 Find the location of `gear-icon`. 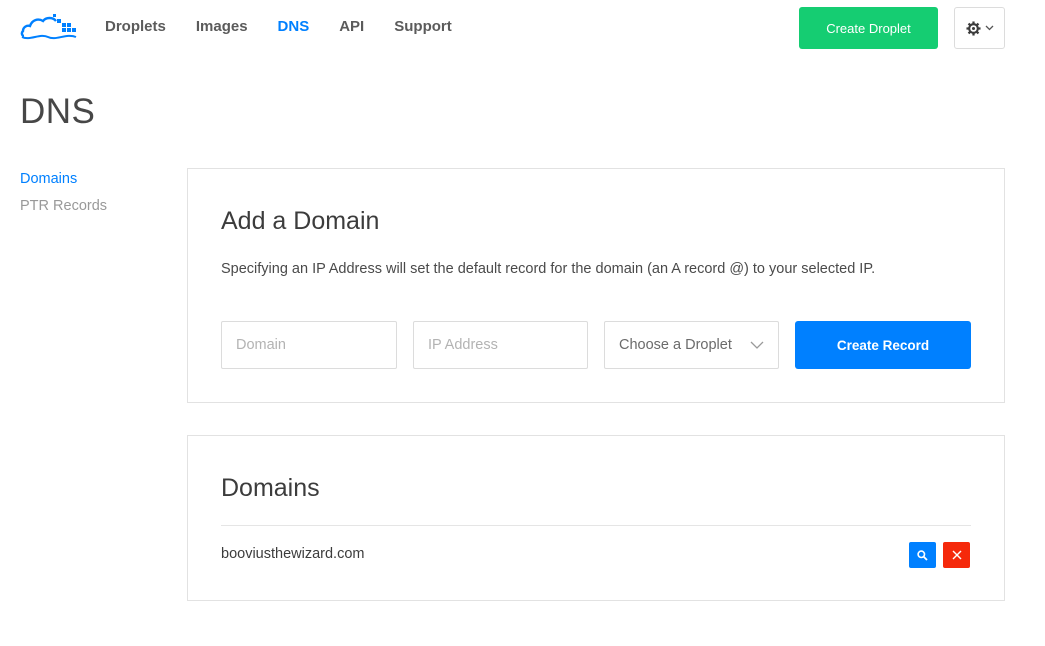

gear-icon is located at coordinates (973, 28).